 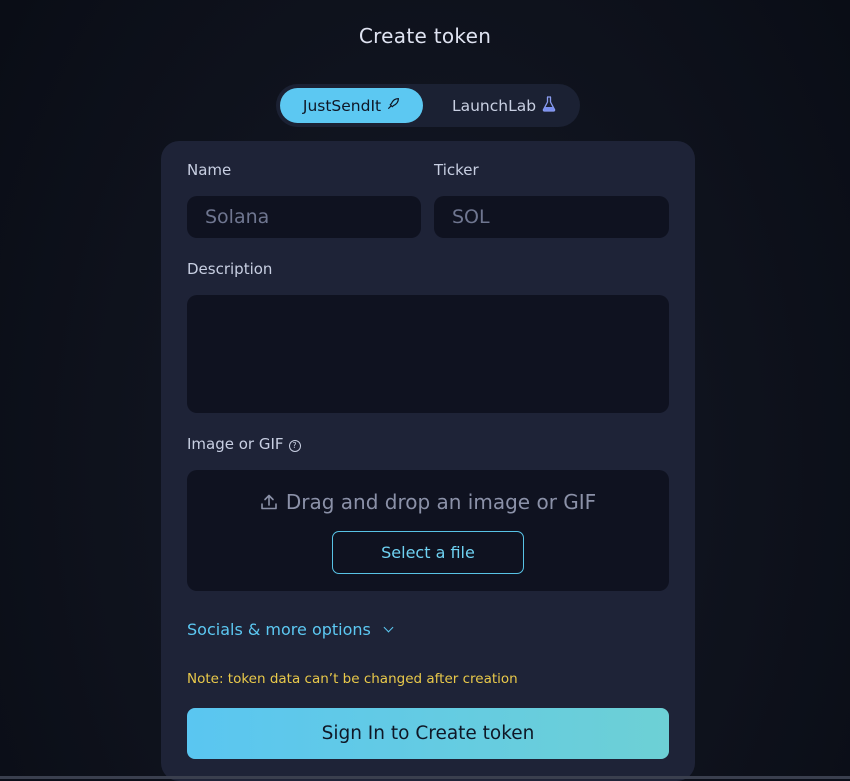 What do you see at coordinates (551, 217) in the screenshot?
I see `ticker-input: SOL` at bounding box center [551, 217].